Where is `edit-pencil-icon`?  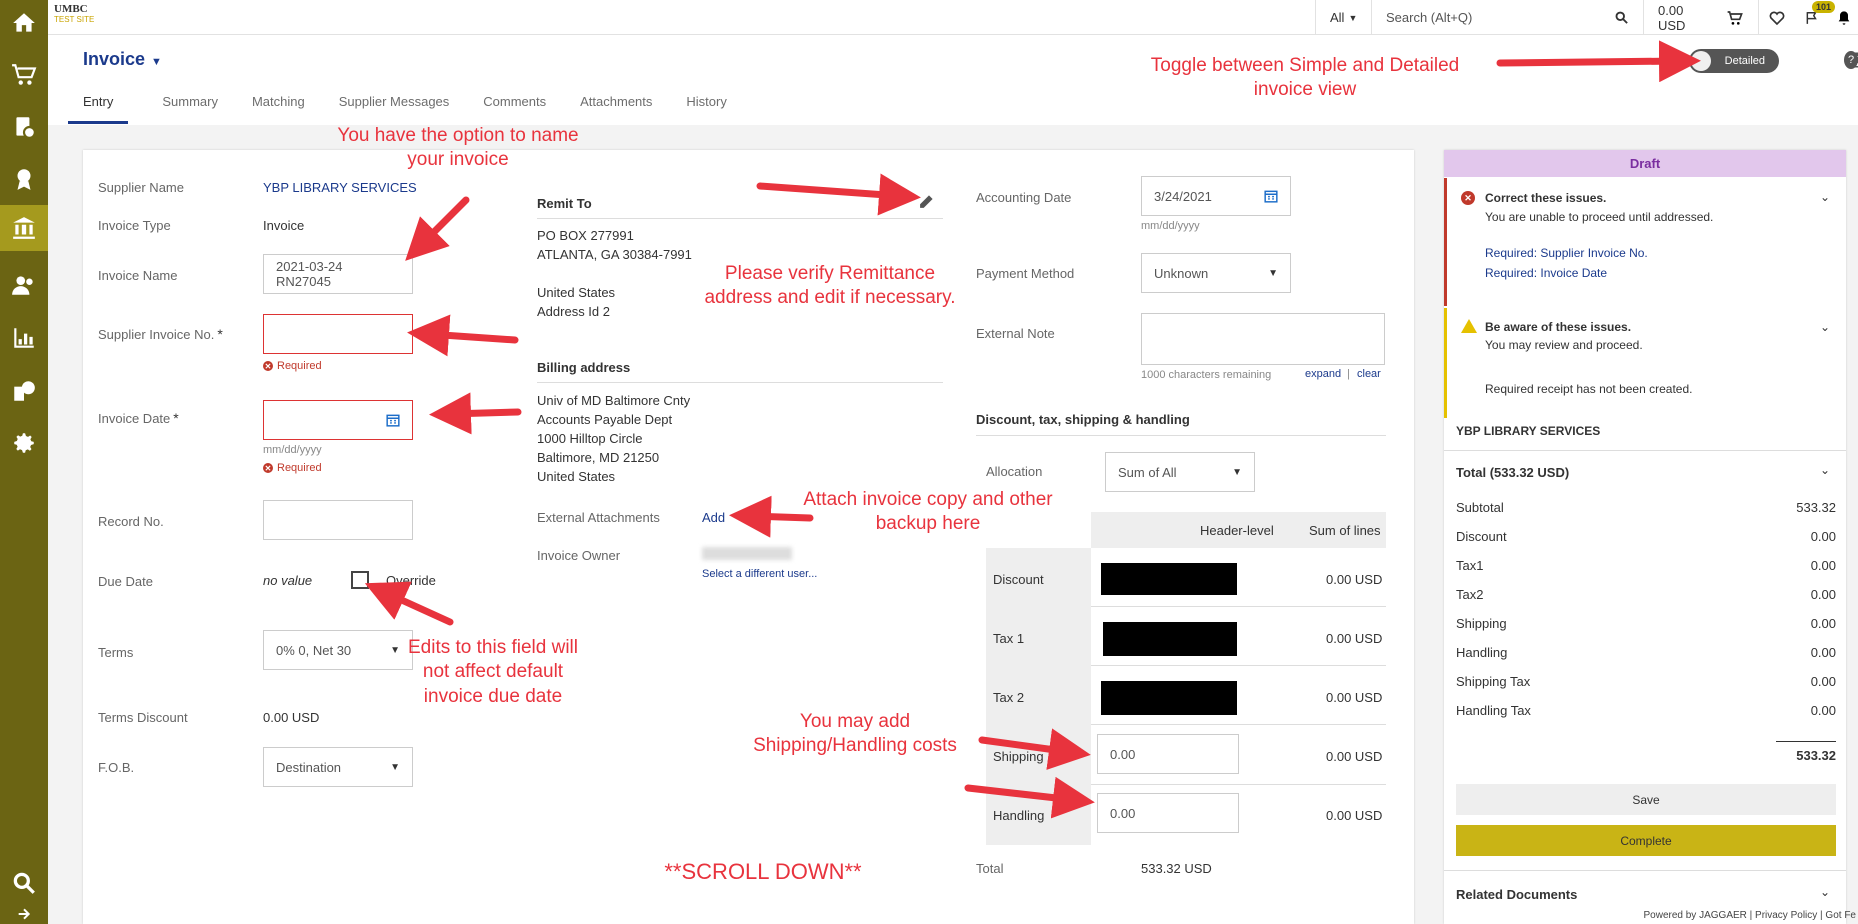 edit-pencil-icon is located at coordinates (926, 203).